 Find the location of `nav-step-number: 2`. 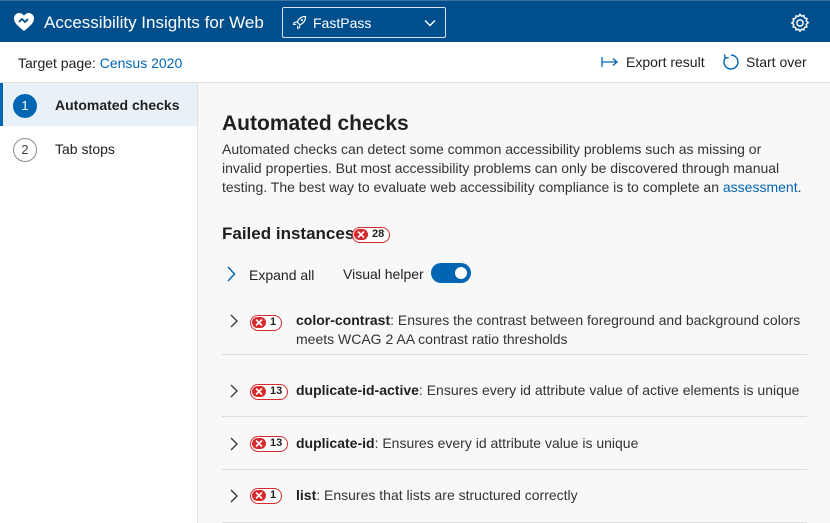

nav-step-number: 2 is located at coordinates (25, 150).